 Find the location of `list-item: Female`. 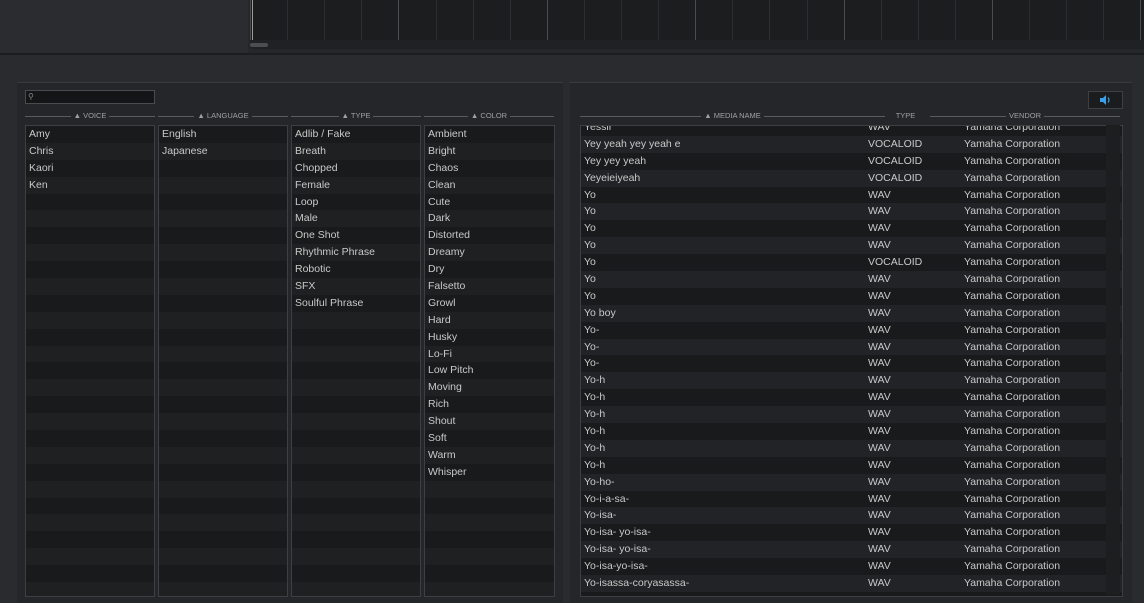

list-item: Female is located at coordinates (356, 185).